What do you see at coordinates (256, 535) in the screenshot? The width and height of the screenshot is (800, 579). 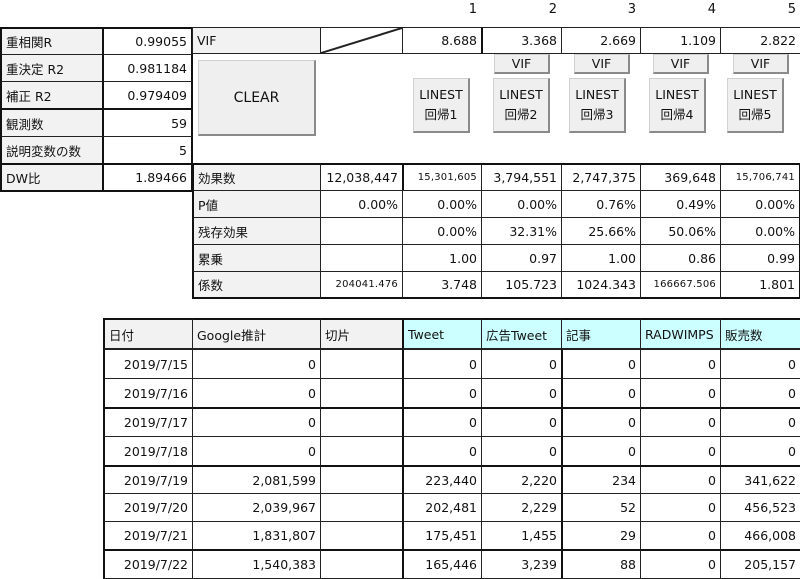 I see `data-cell: 1,831,807` at bounding box center [256, 535].